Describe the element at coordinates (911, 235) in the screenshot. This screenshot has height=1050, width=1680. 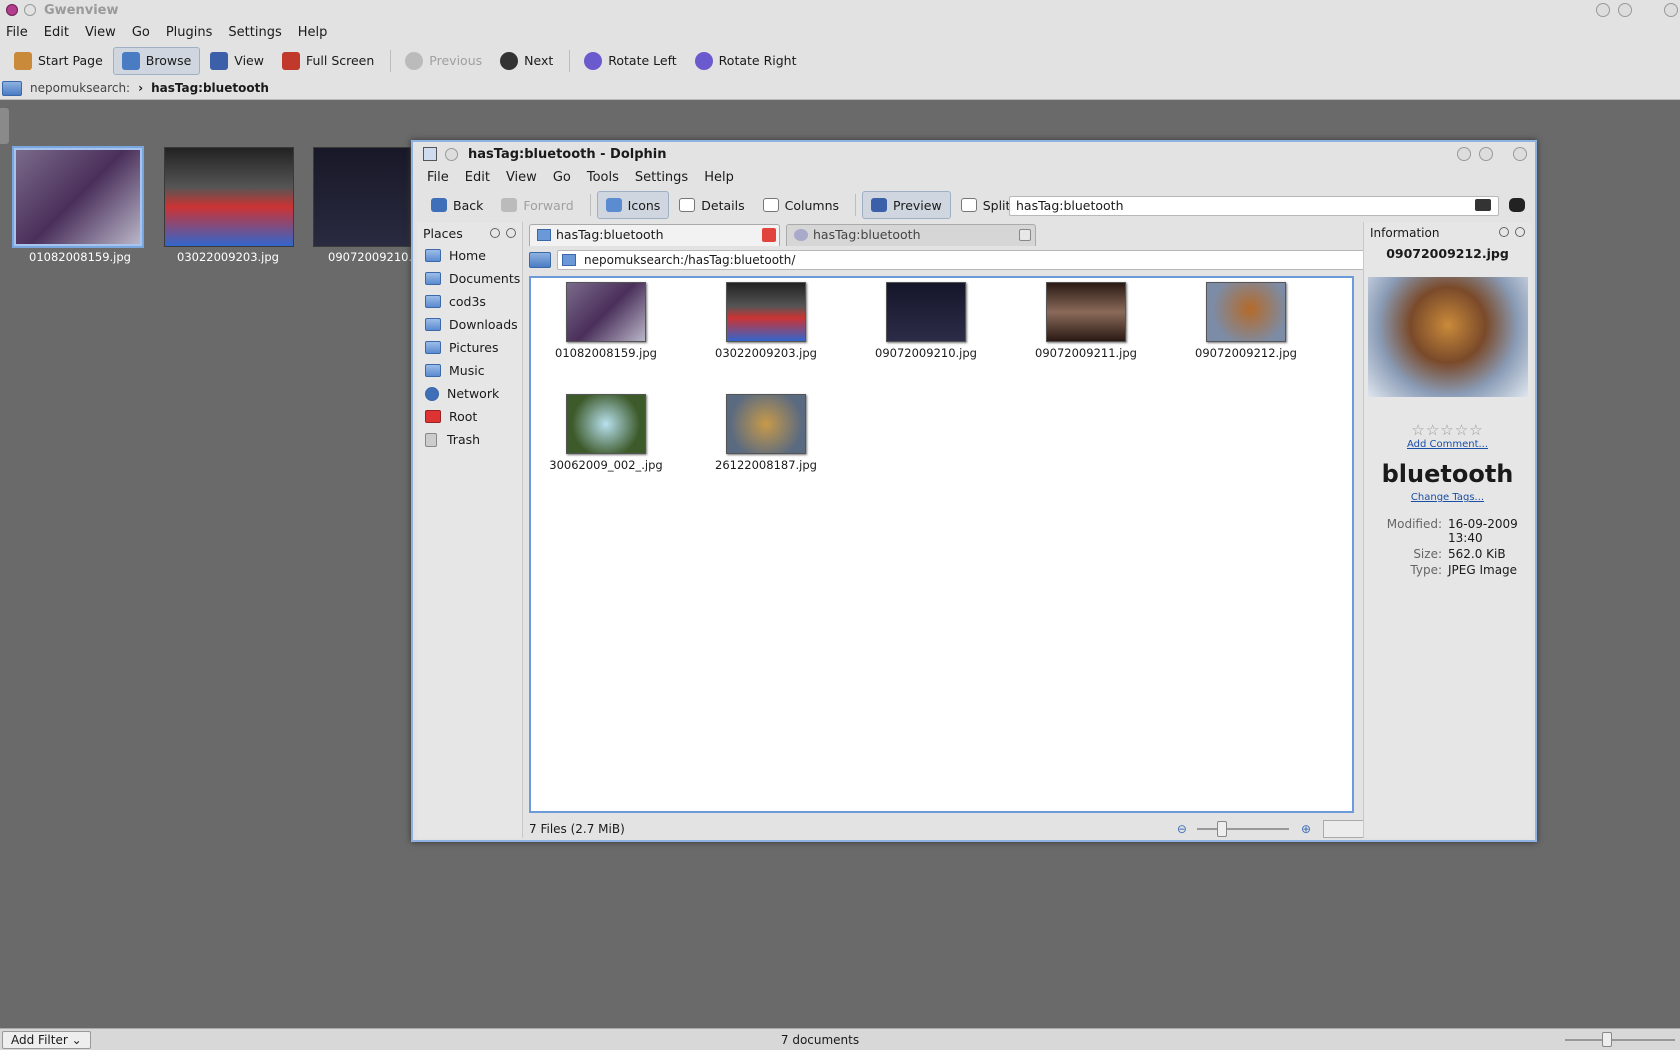
I see `tab-inactive: hasTag:bluetooth` at that location.